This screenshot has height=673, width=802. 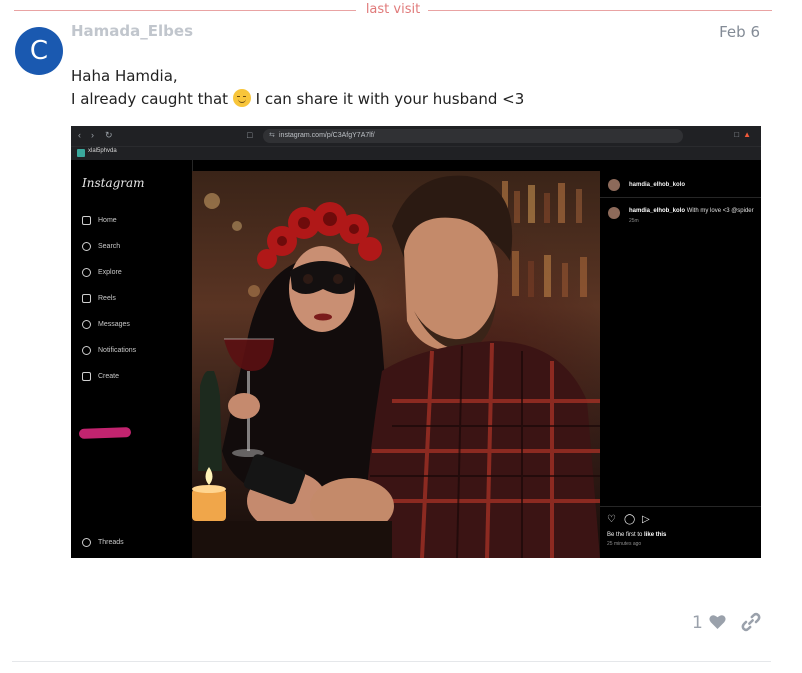 I want to click on home-icon, so click(x=86, y=220).